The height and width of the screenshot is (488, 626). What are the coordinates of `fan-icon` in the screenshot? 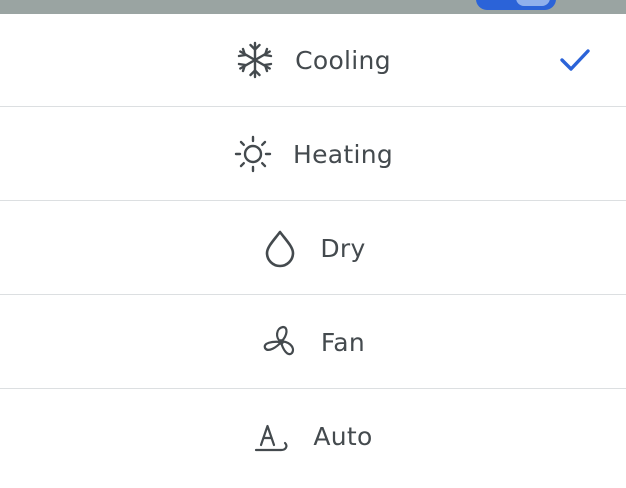 It's located at (281, 342).